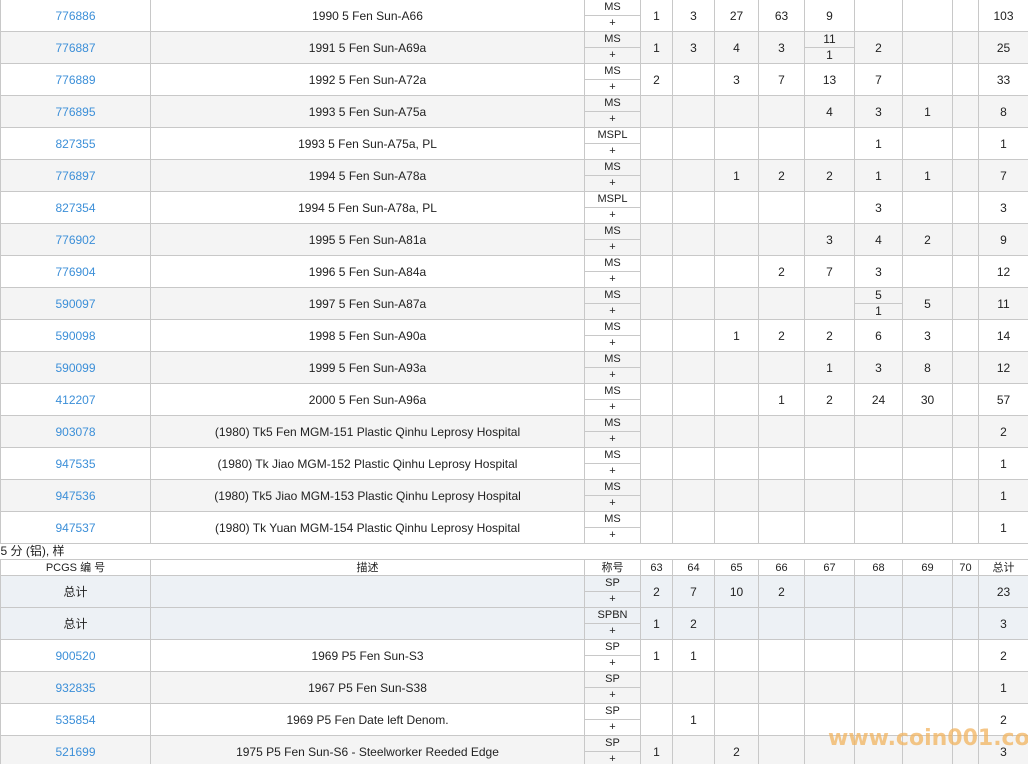  I want to click on pcgs-number-link: 776897, so click(75, 175).